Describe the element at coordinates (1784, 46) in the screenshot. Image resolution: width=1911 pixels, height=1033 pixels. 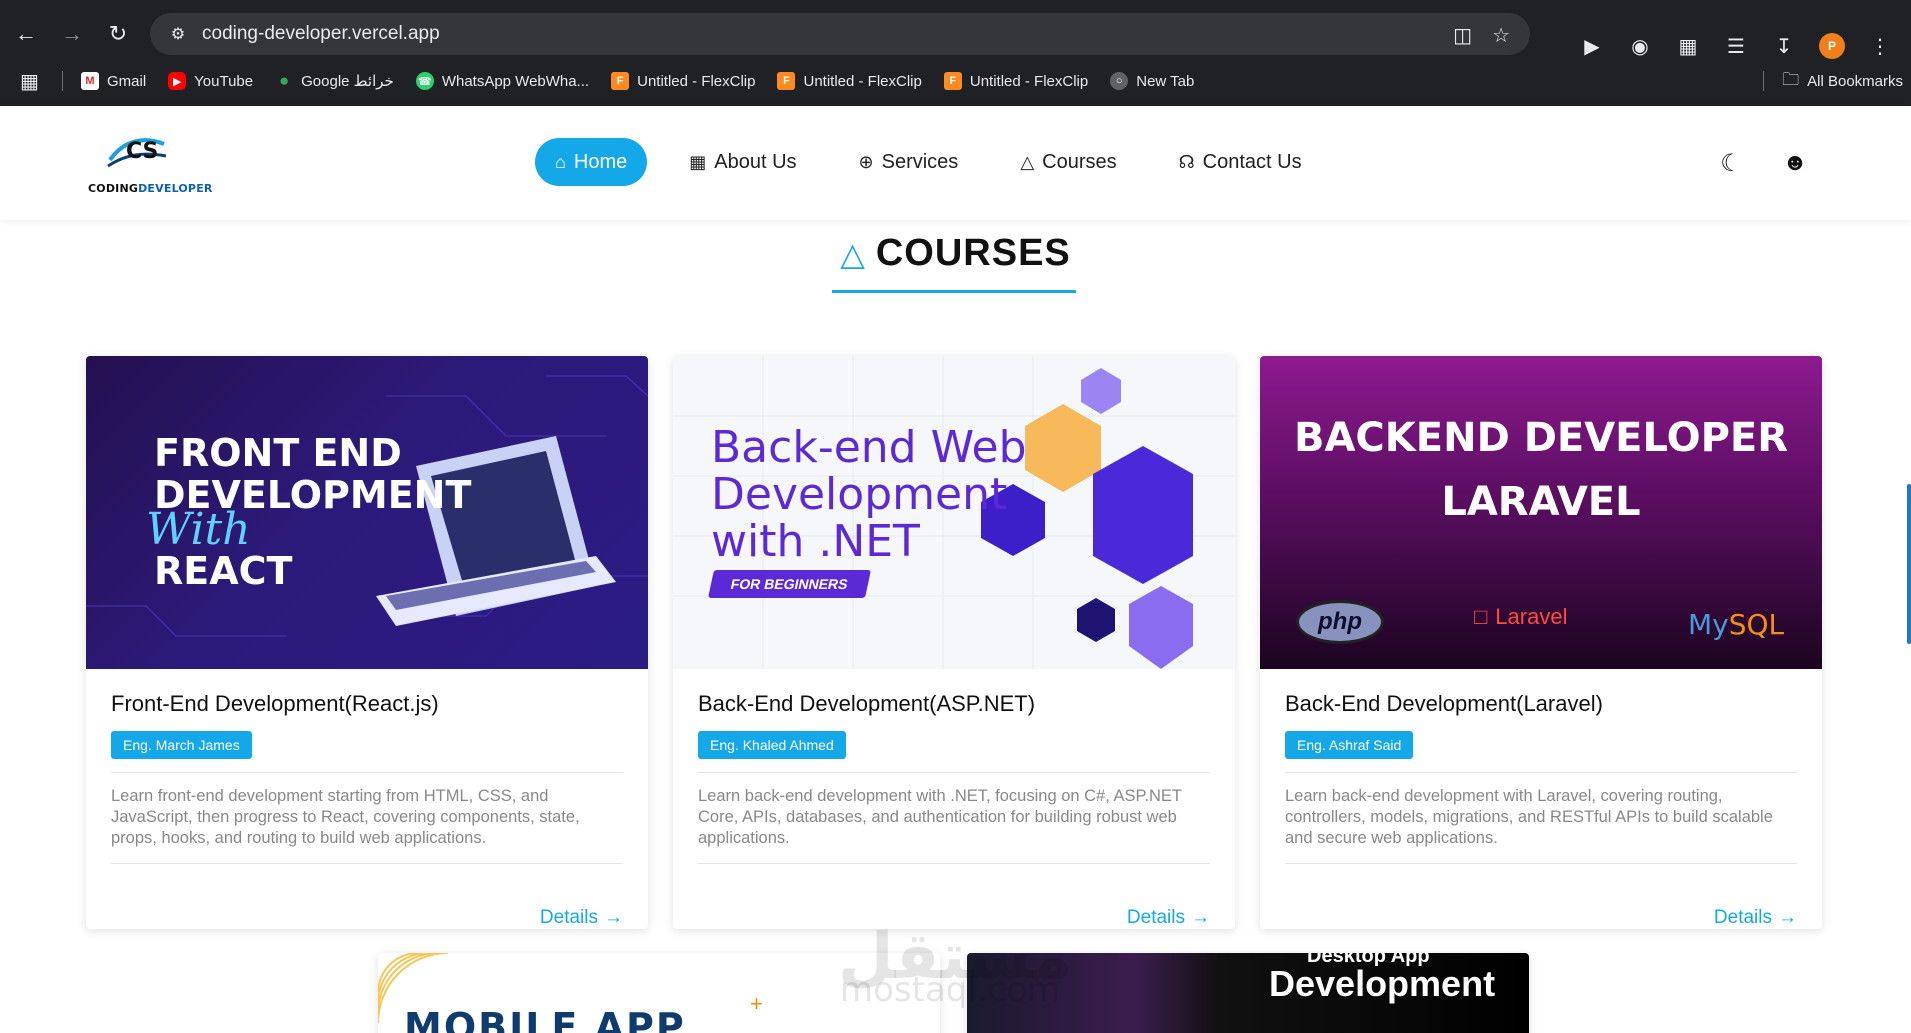
I see `download-icon: ↧` at that location.